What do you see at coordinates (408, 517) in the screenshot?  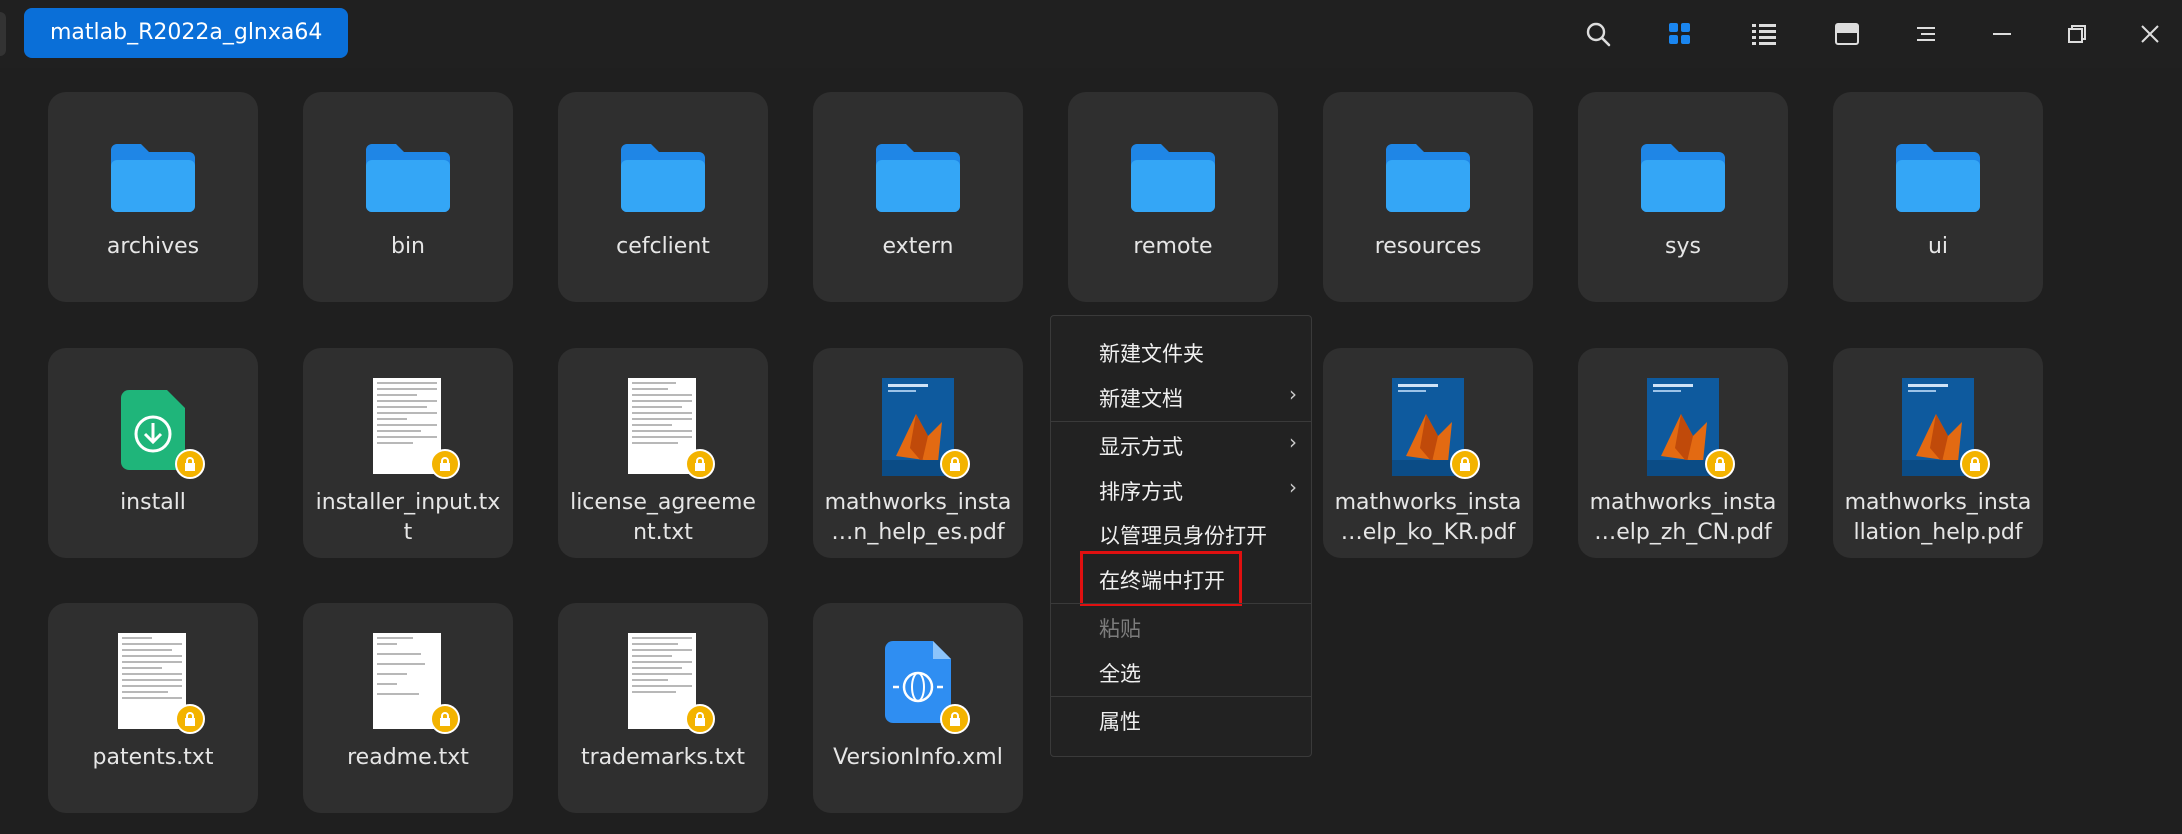 I see `file-label: installer_input.tx t` at bounding box center [408, 517].